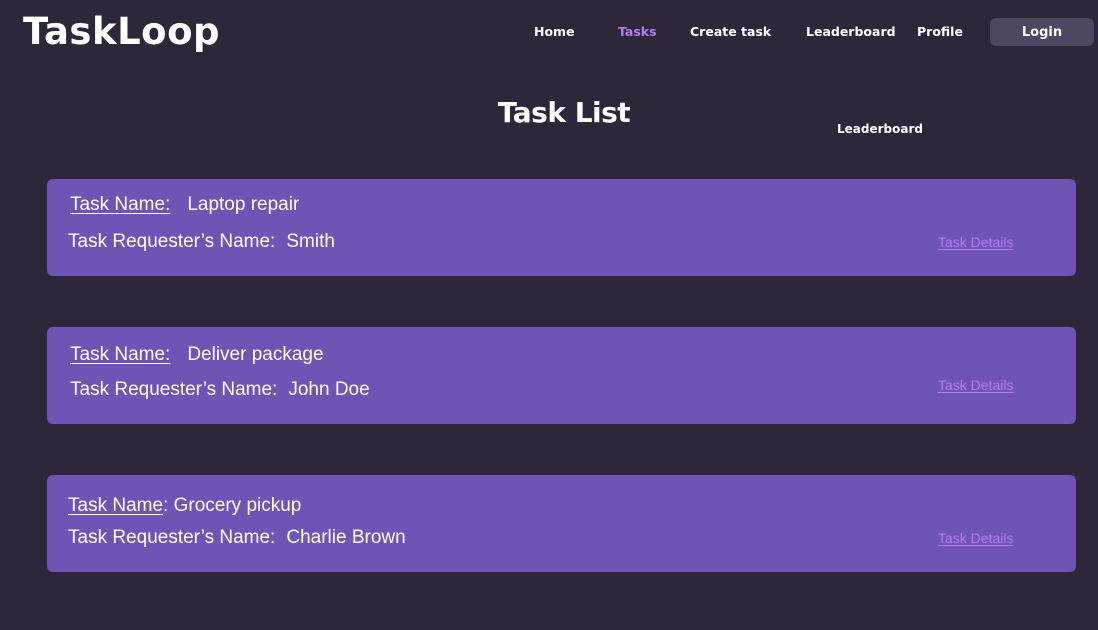  What do you see at coordinates (237, 505) in the screenshot?
I see `task-name-value: Grocery pickup` at bounding box center [237, 505].